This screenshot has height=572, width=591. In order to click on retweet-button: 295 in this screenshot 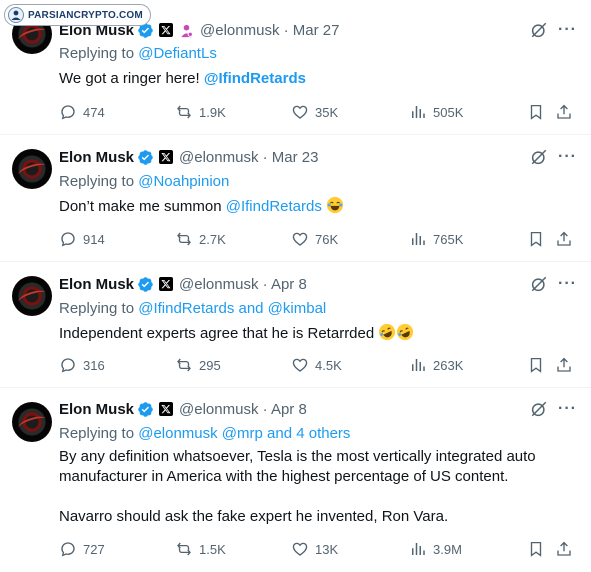, I will do `click(198, 365)`.